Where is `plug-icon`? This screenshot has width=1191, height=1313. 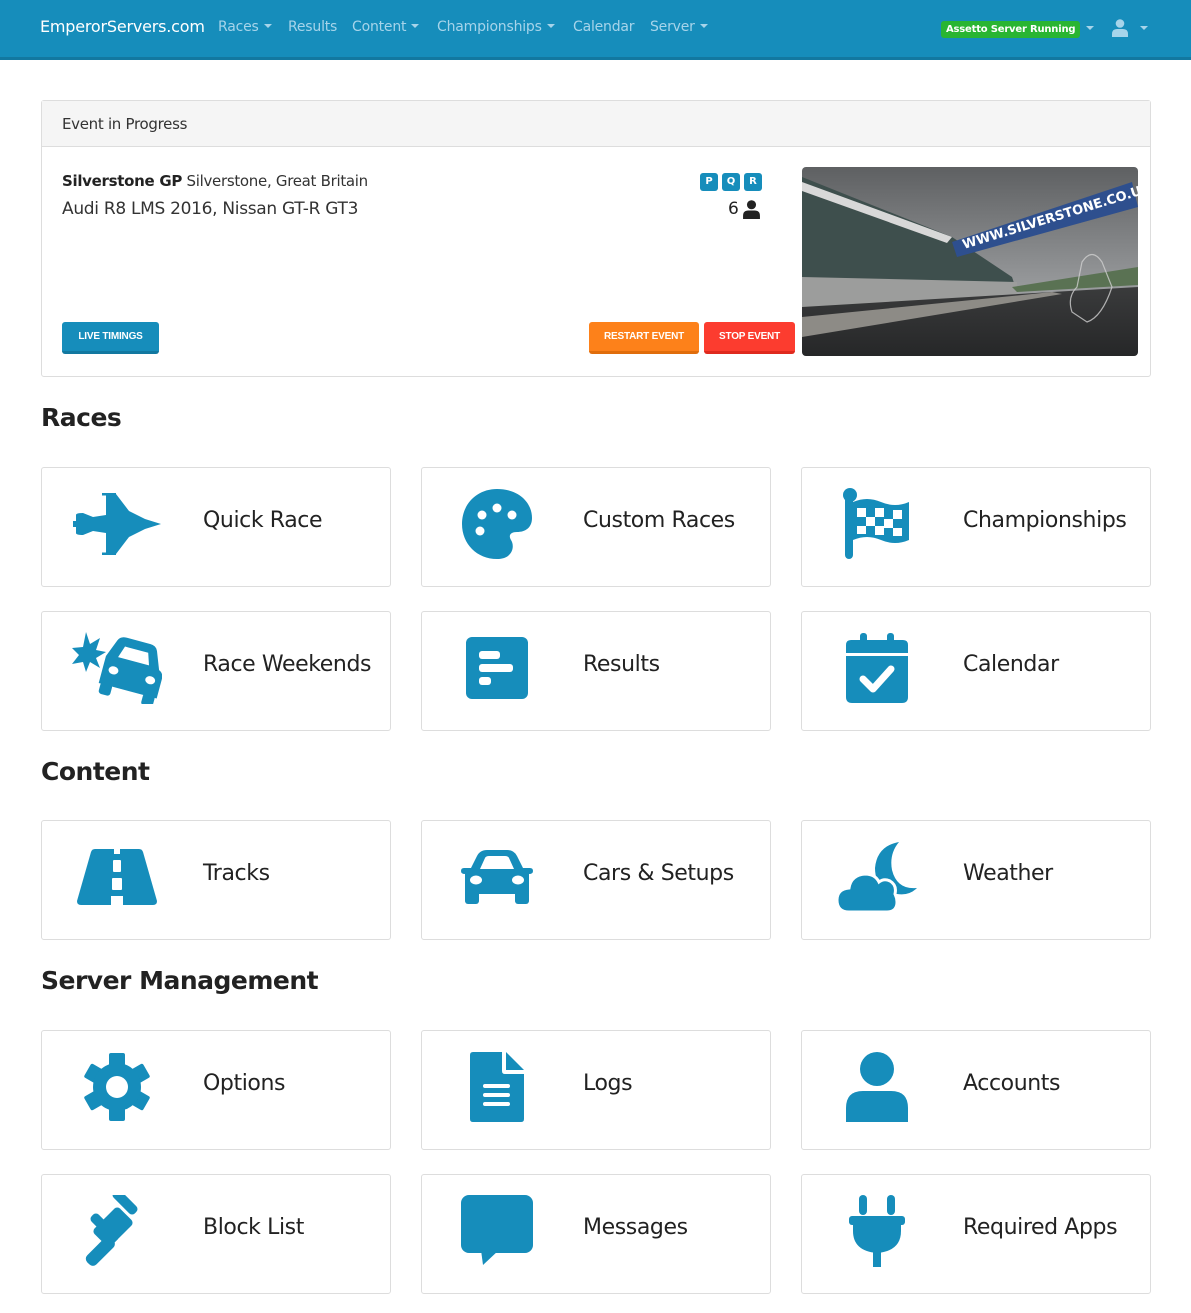 plug-icon is located at coordinates (877, 1231).